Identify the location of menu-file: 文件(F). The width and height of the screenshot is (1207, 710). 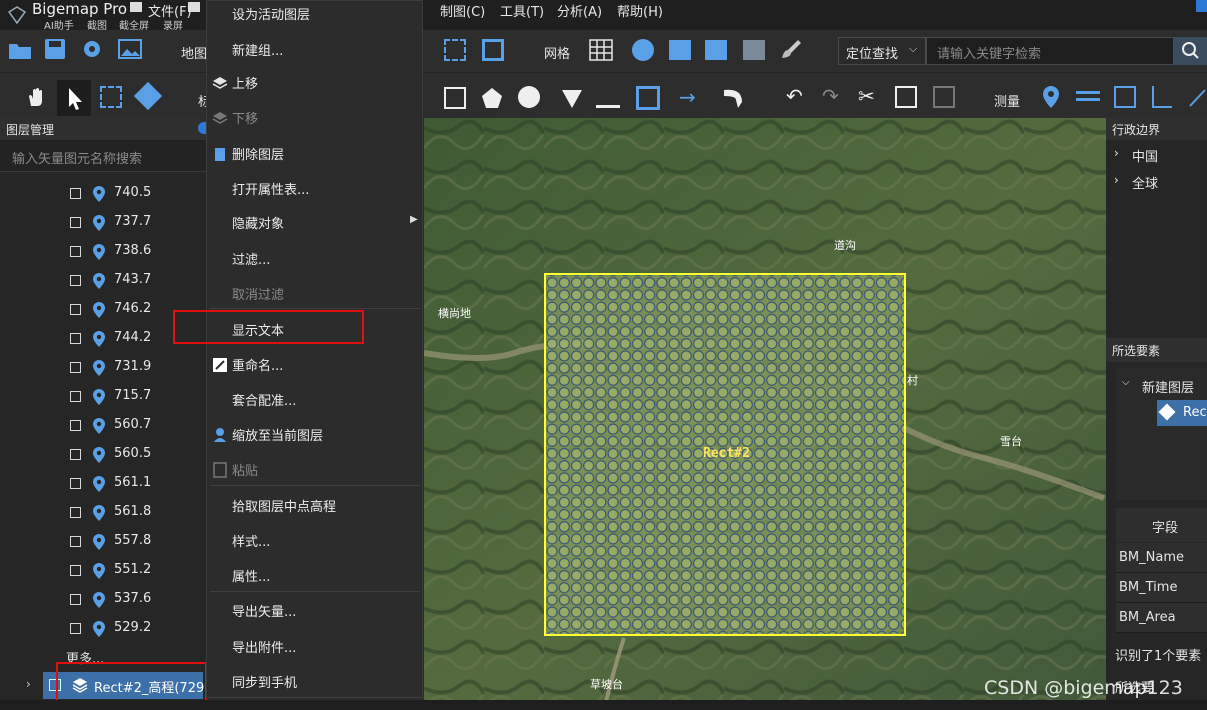
(170, 10).